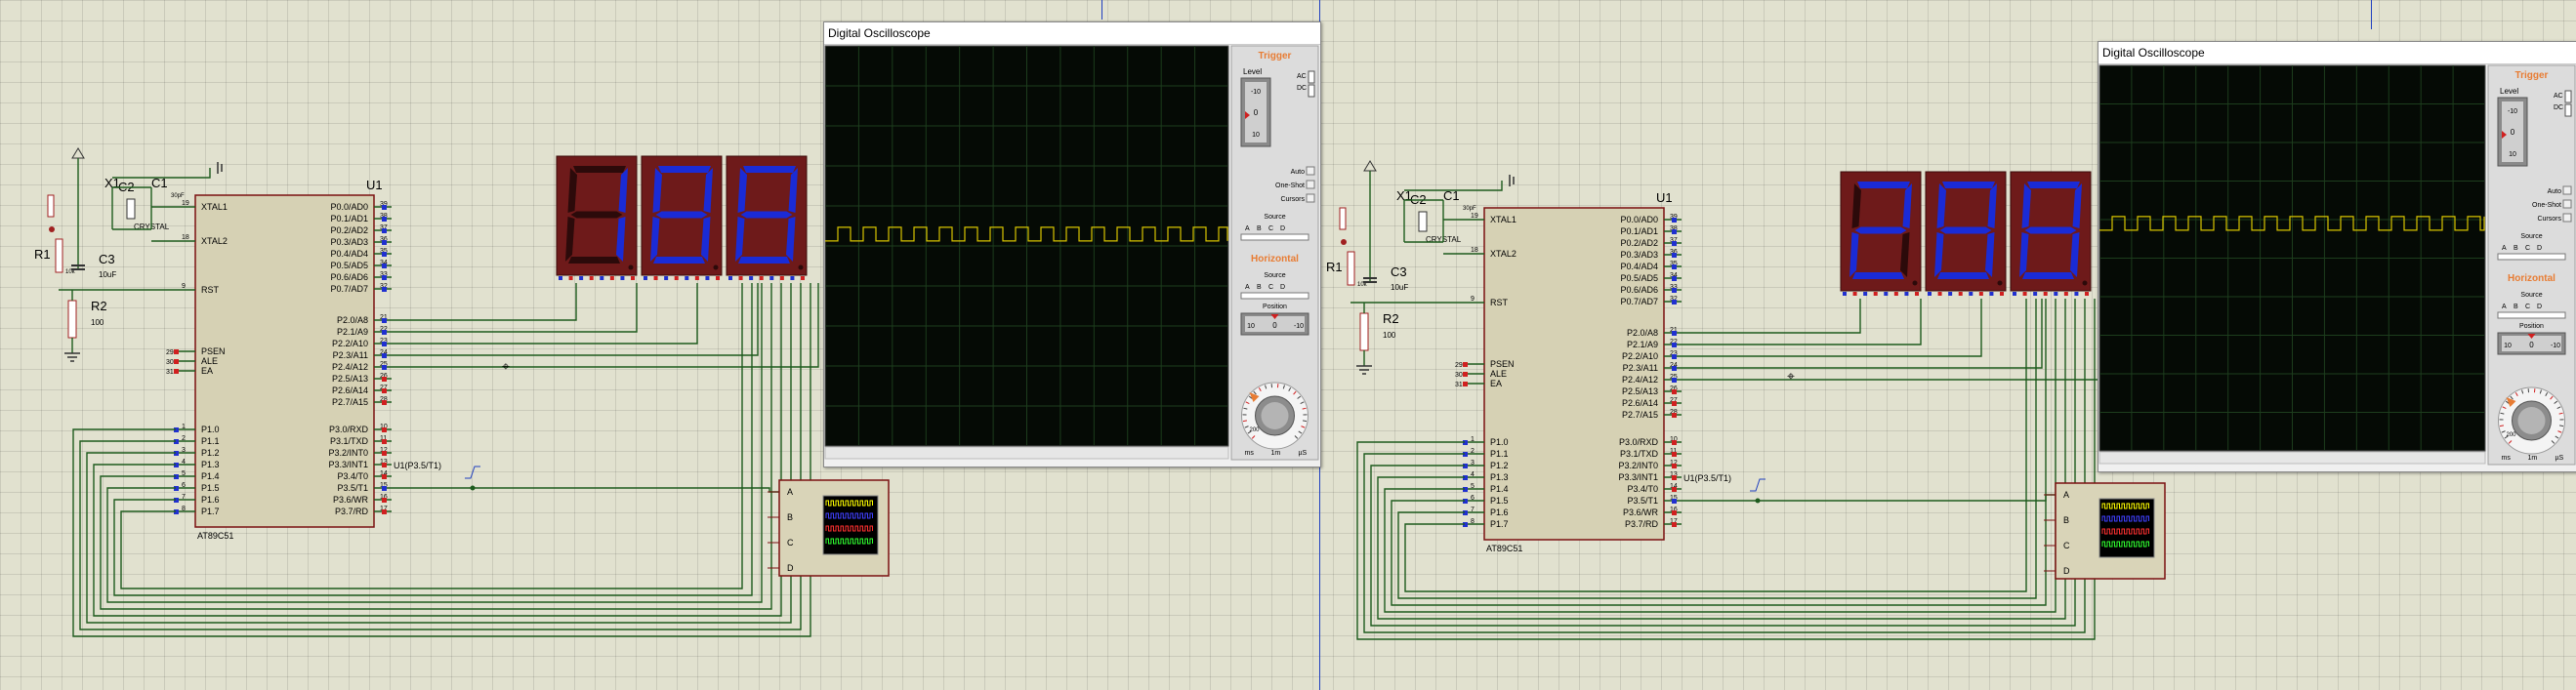 This screenshot has height=690, width=2576. I want to click on source-channel: B, so click(1259, 287).